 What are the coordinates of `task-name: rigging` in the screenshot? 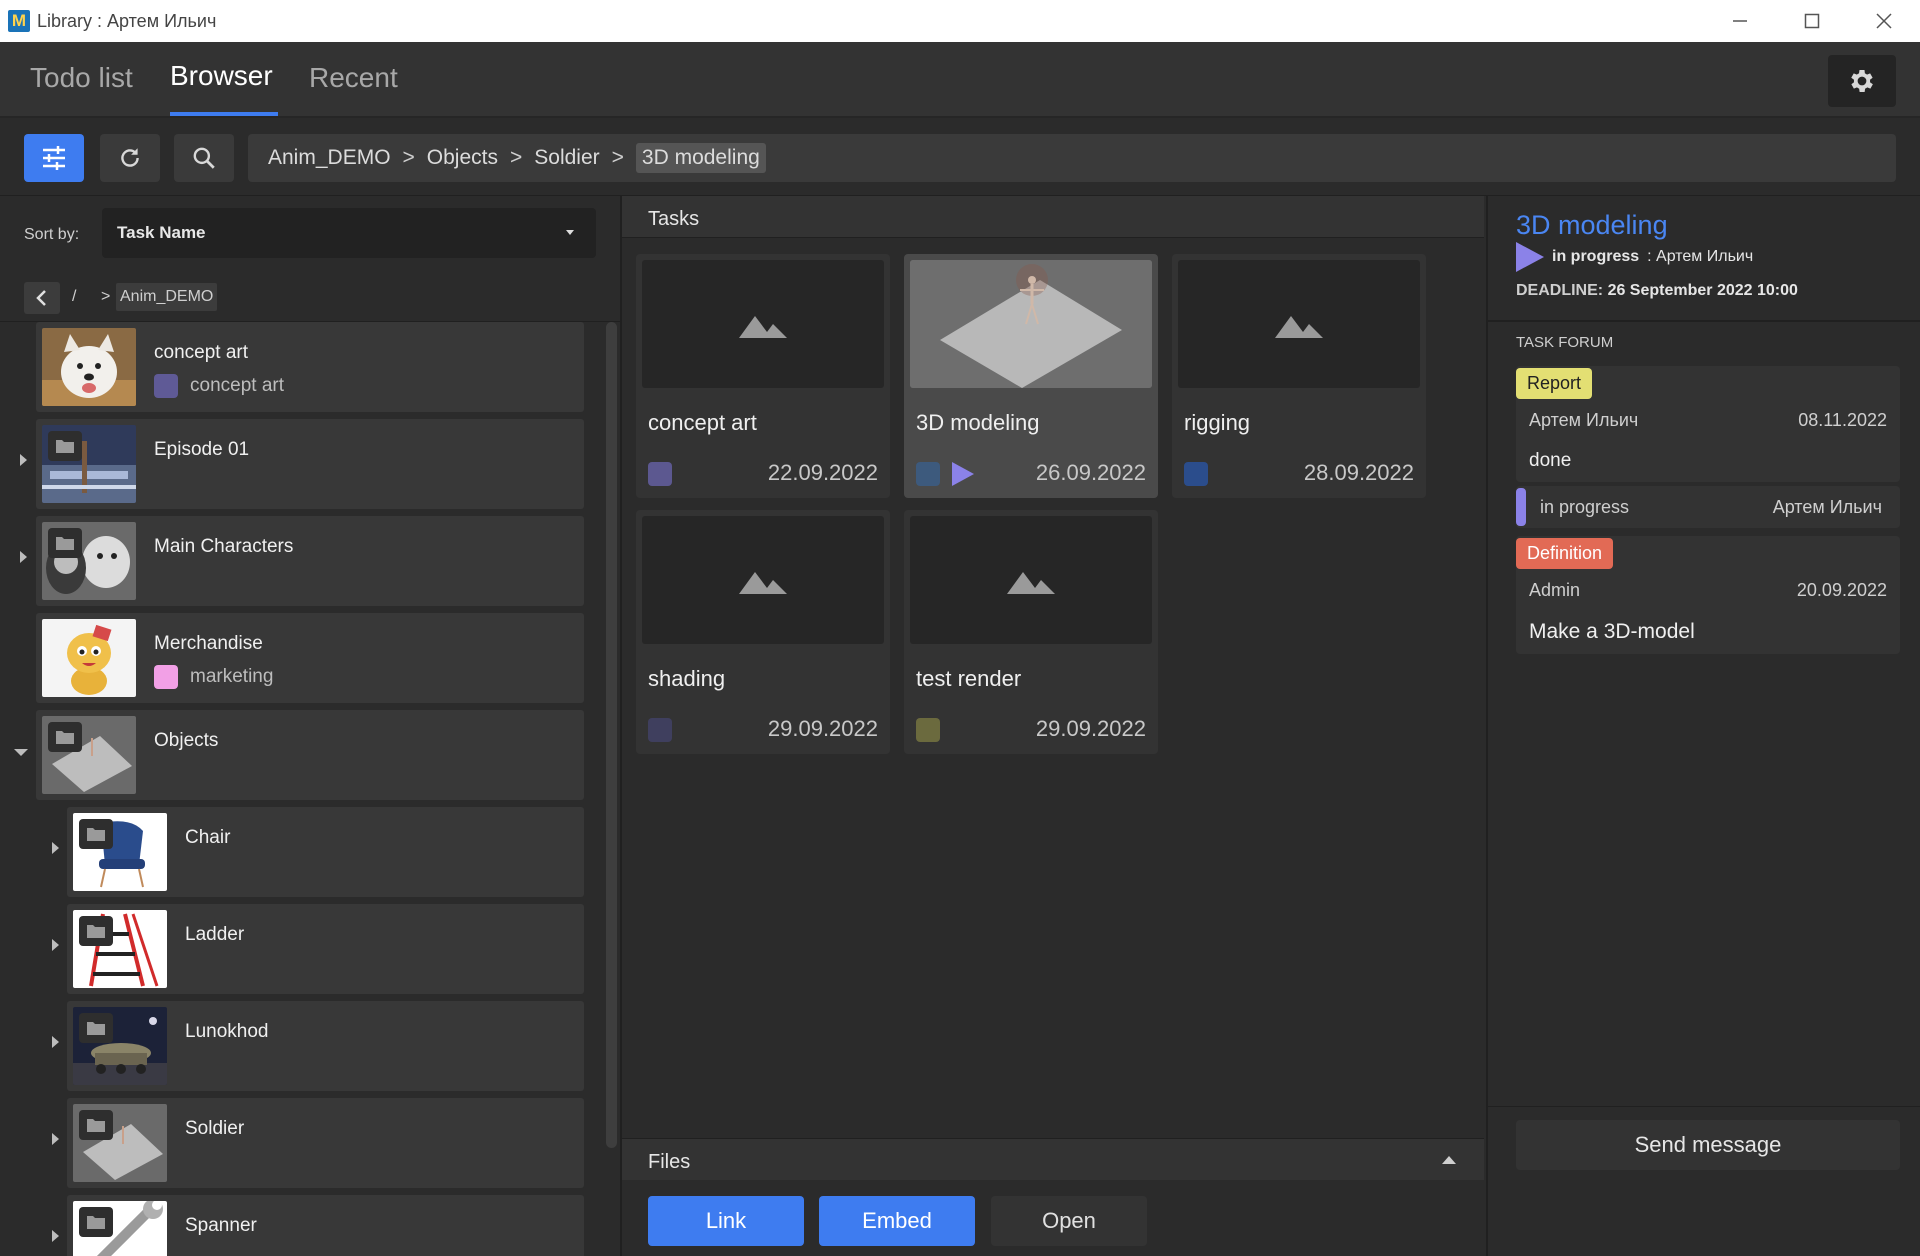 It's located at (1217, 422).